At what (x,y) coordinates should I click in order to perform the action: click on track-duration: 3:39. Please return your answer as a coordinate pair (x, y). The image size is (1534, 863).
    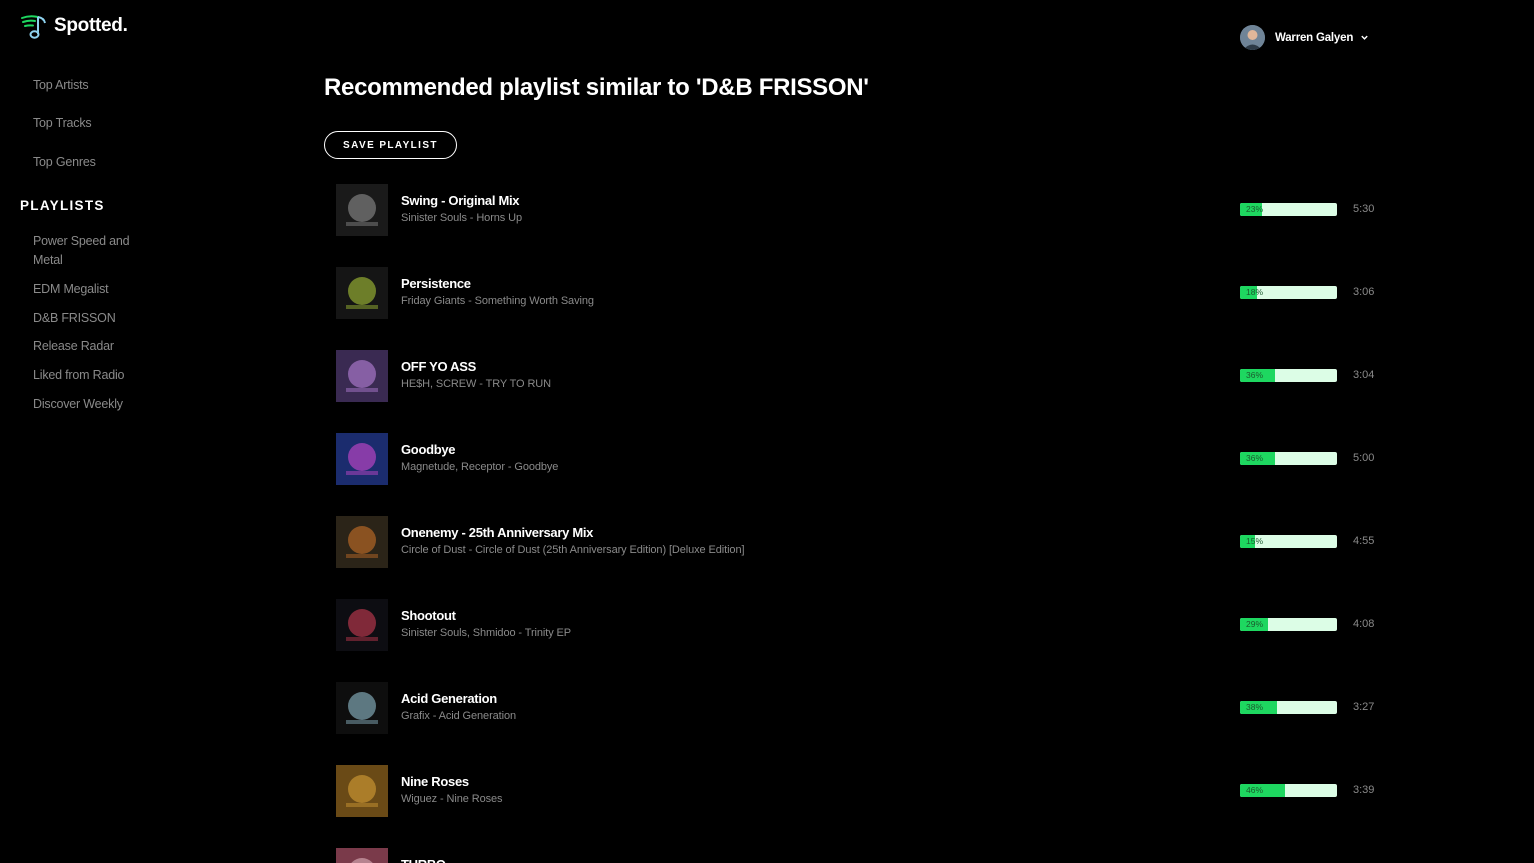
    Looking at the image, I should click on (1364, 790).